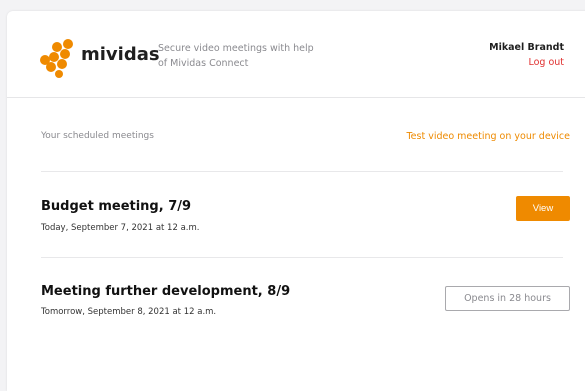 The image size is (585, 391). What do you see at coordinates (120, 54) in the screenshot?
I see `brand-name: mividas` at bounding box center [120, 54].